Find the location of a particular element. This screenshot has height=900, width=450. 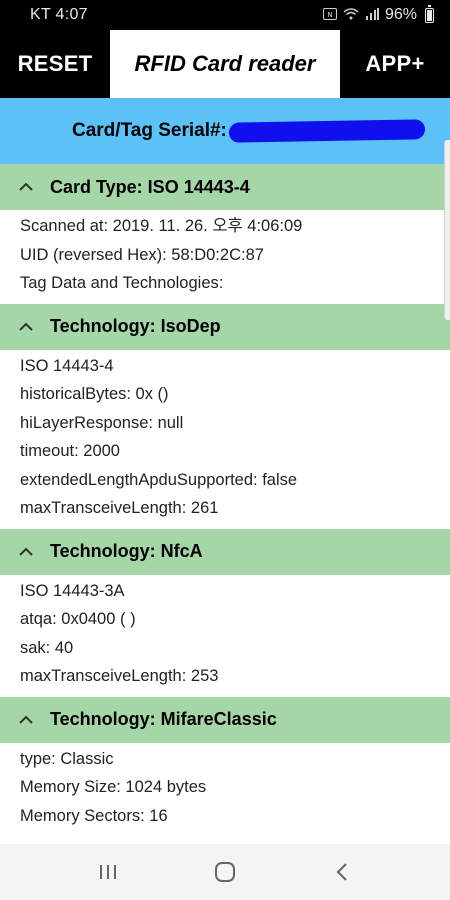

detail-line: UID (reversed Hex): 58:D0:2C:87 is located at coordinates (142, 254).